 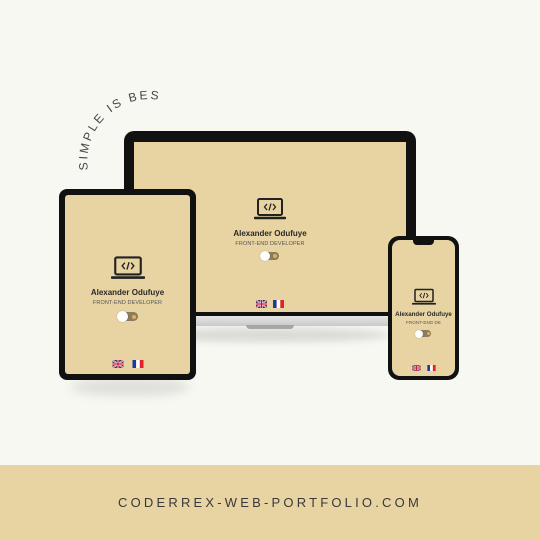 I want to click on phone-logo, so click(x=423, y=297).